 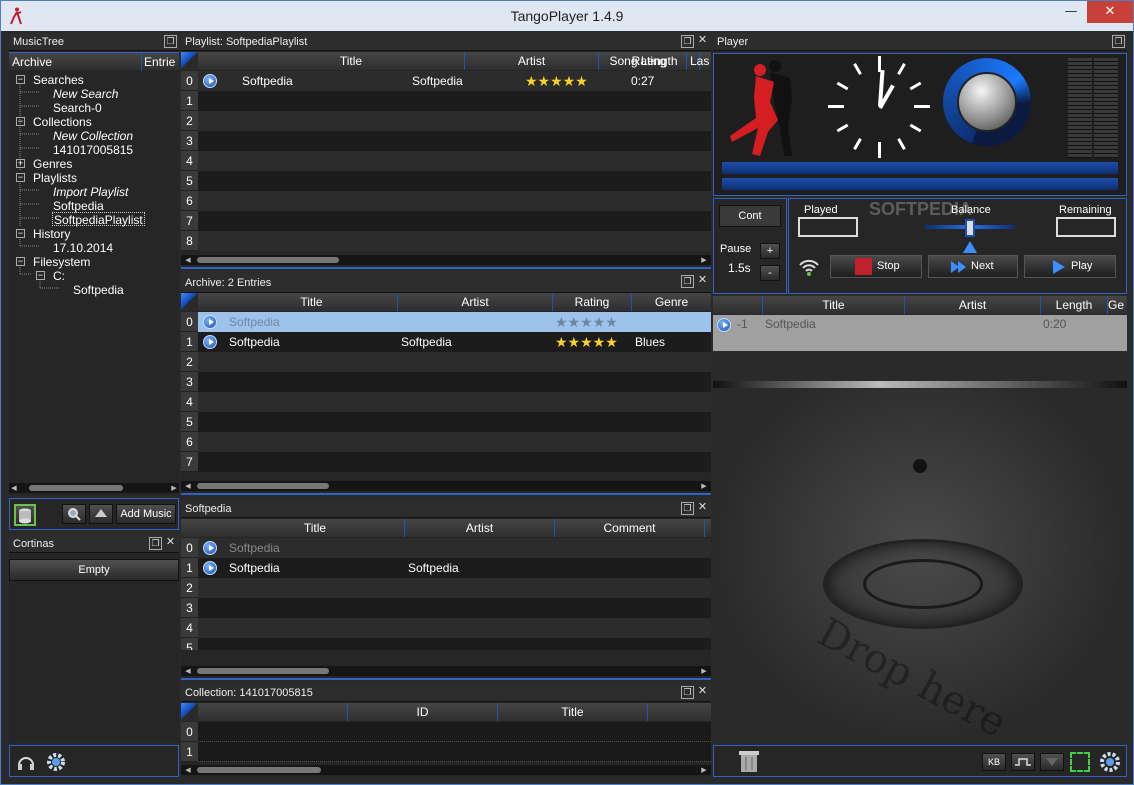 I want to click on search-button, so click(x=74, y=514).